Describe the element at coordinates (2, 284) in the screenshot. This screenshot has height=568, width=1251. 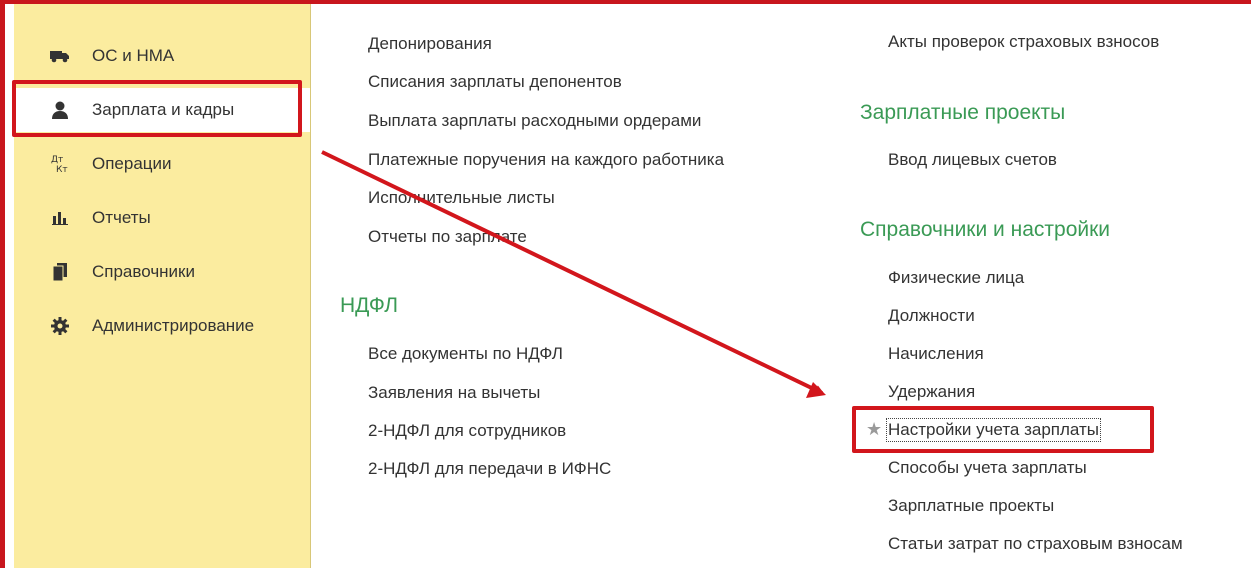
I see `annotation-frame-left` at that location.